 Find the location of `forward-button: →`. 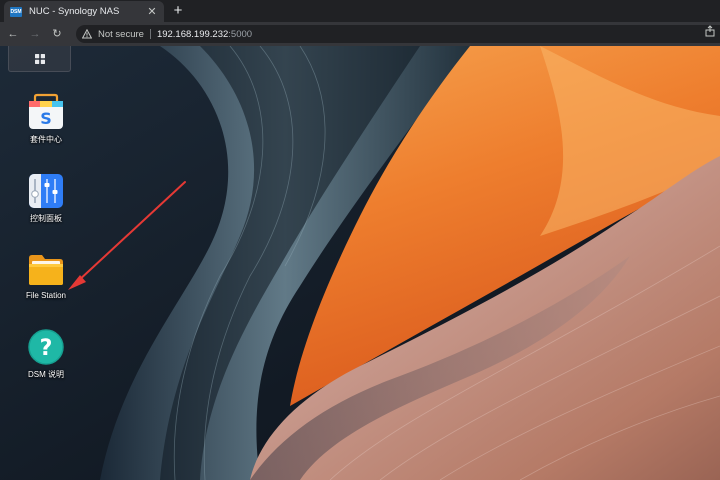

forward-button: → is located at coordinates (35, 34).